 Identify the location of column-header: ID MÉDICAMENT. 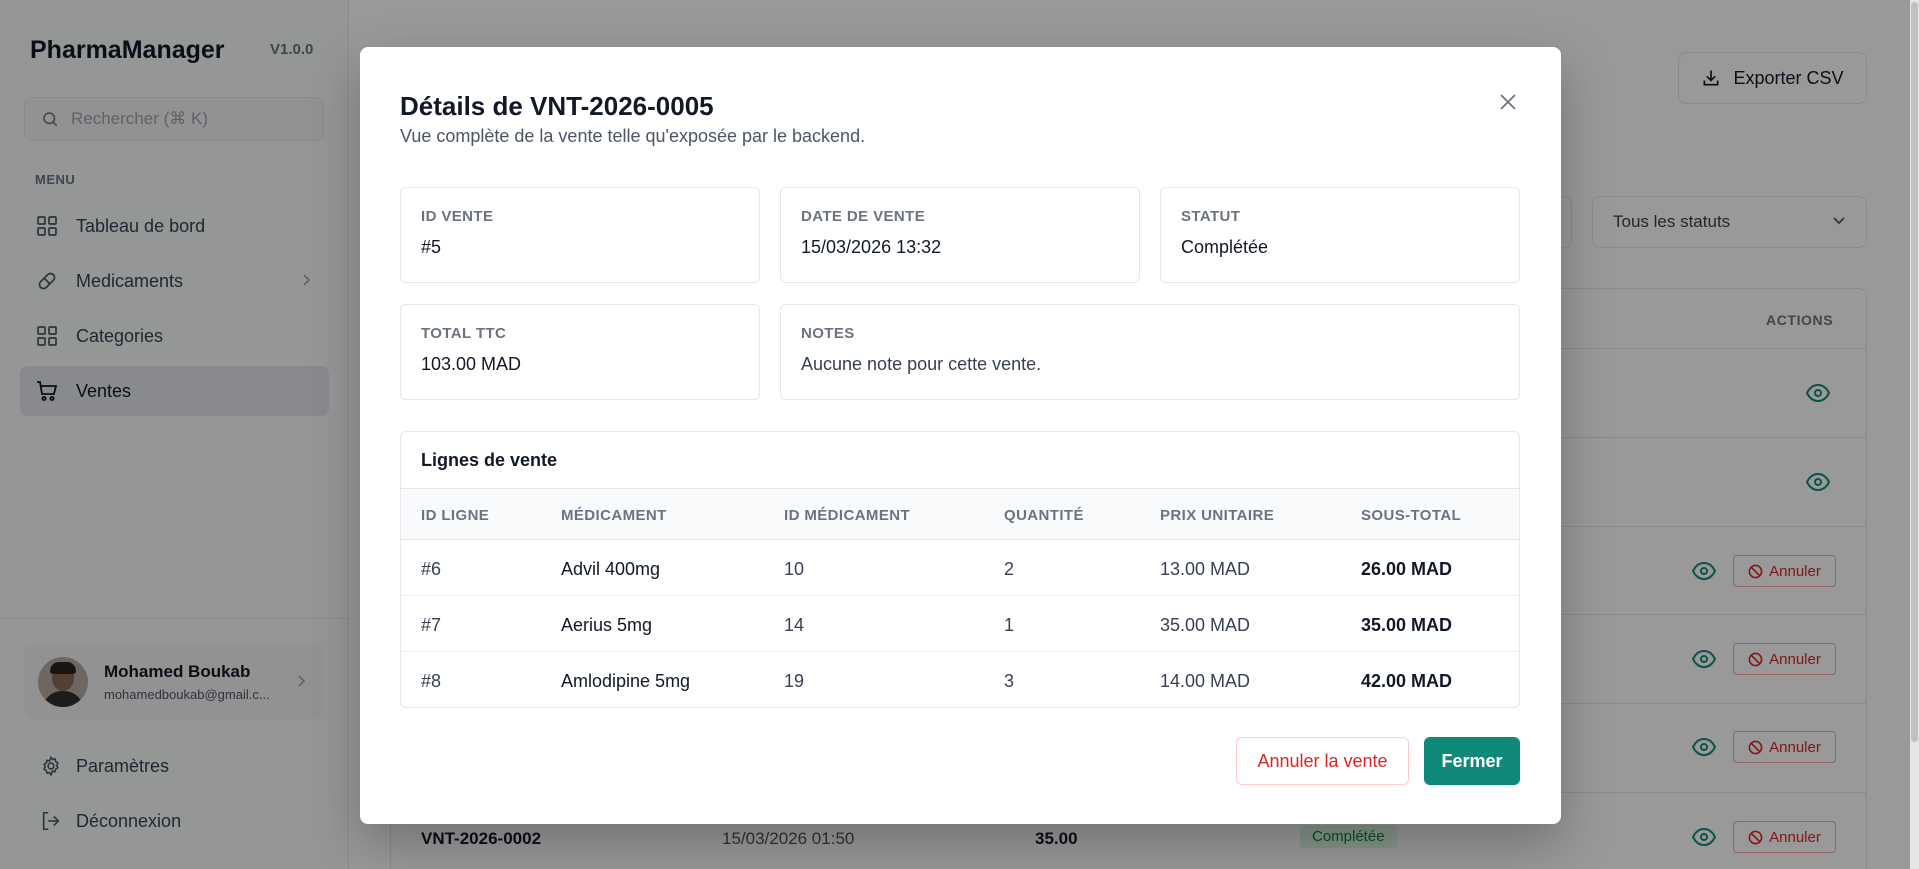
(847, 515).